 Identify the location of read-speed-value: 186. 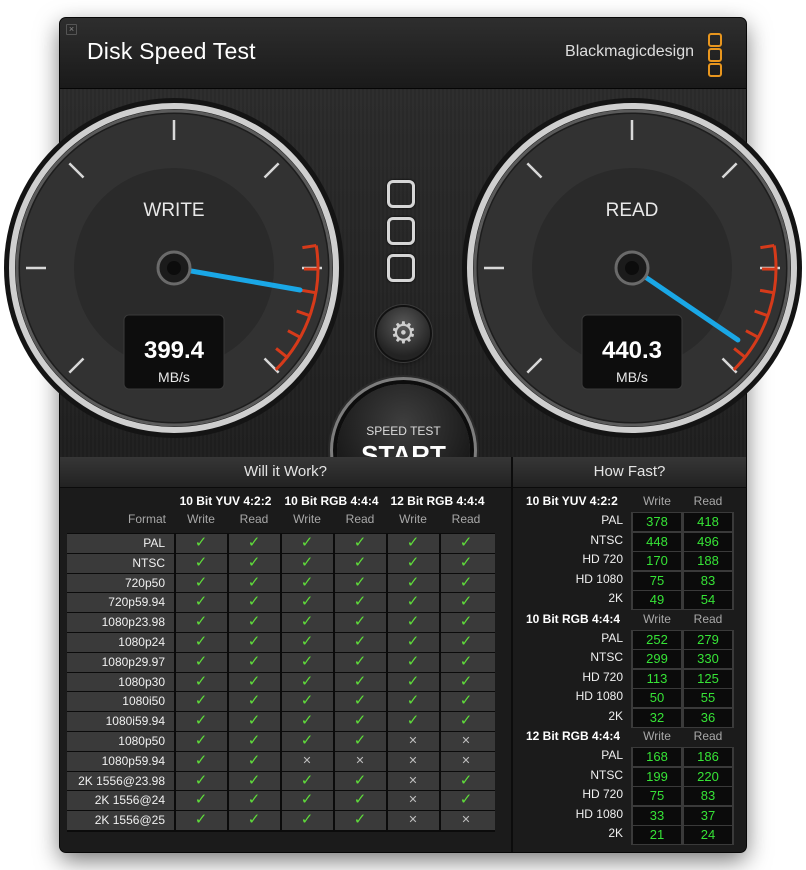
(708, 757).